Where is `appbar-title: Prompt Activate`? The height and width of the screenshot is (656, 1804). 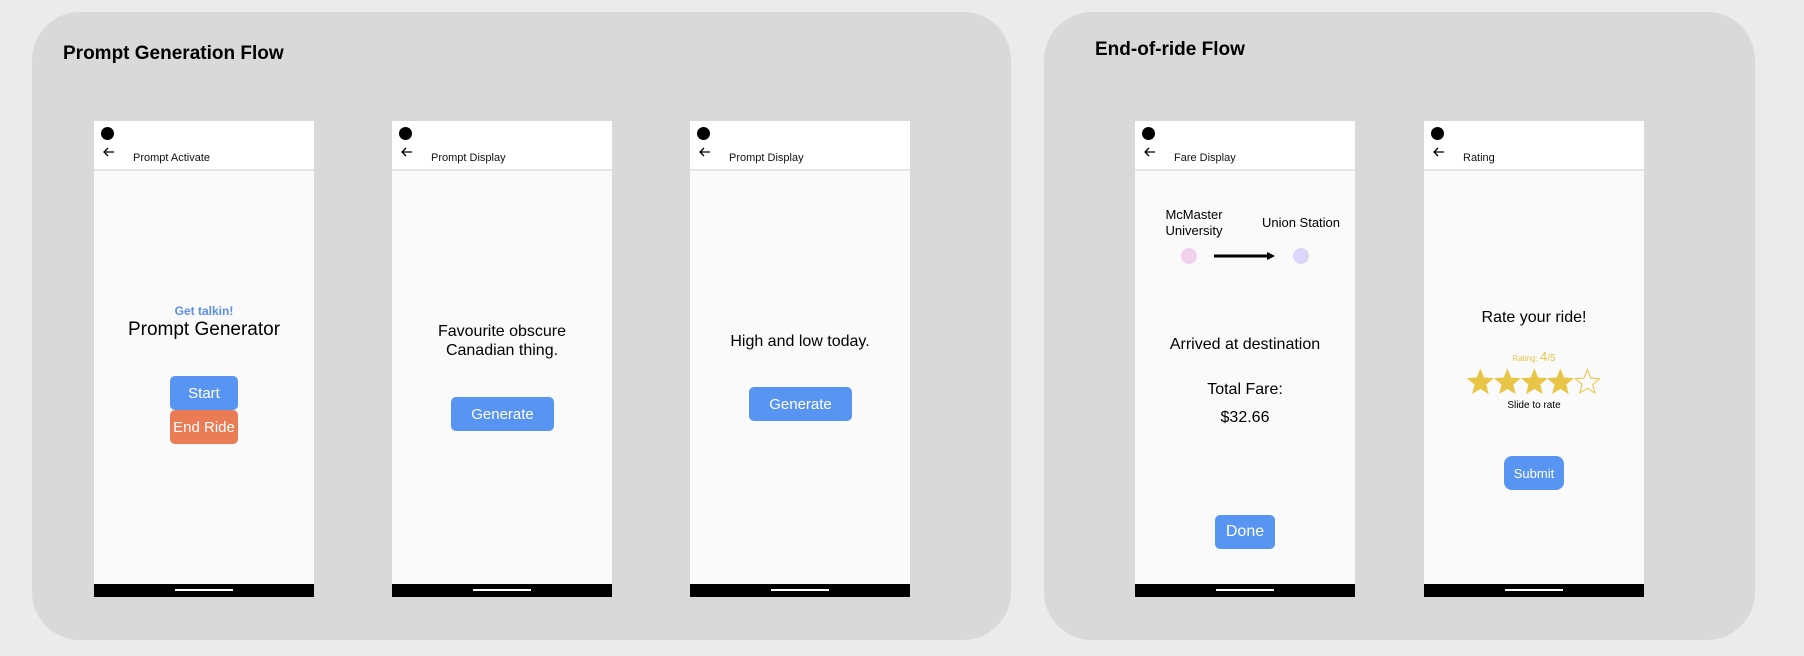
appbar-title: Prompt Activate is located at coordinates (172, 158).